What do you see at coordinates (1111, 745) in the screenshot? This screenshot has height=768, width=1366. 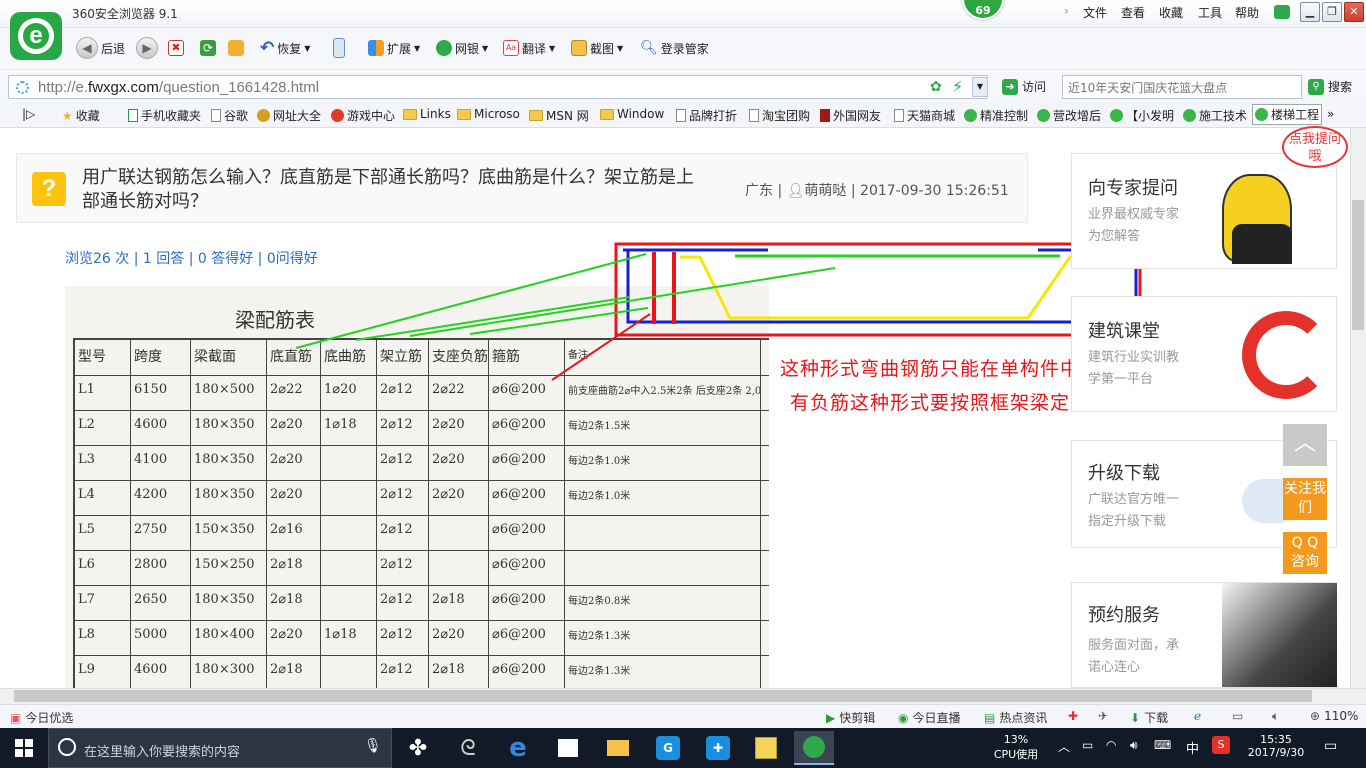 I see `network-icon: ◠` at bounding box center [1111, 745].